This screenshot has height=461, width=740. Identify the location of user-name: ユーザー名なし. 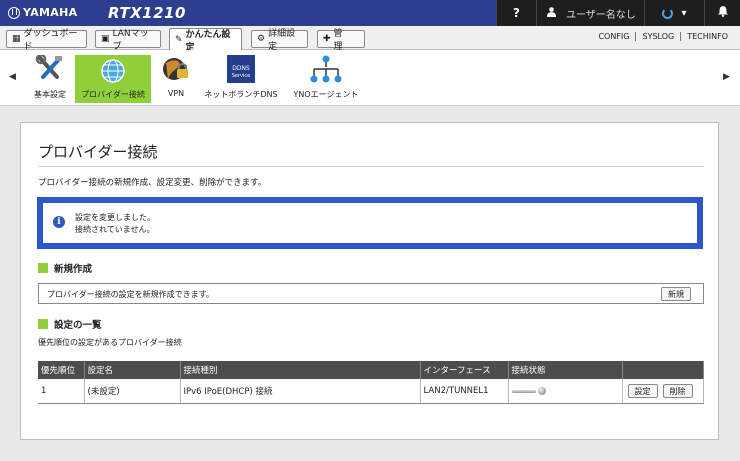
(601, 15).